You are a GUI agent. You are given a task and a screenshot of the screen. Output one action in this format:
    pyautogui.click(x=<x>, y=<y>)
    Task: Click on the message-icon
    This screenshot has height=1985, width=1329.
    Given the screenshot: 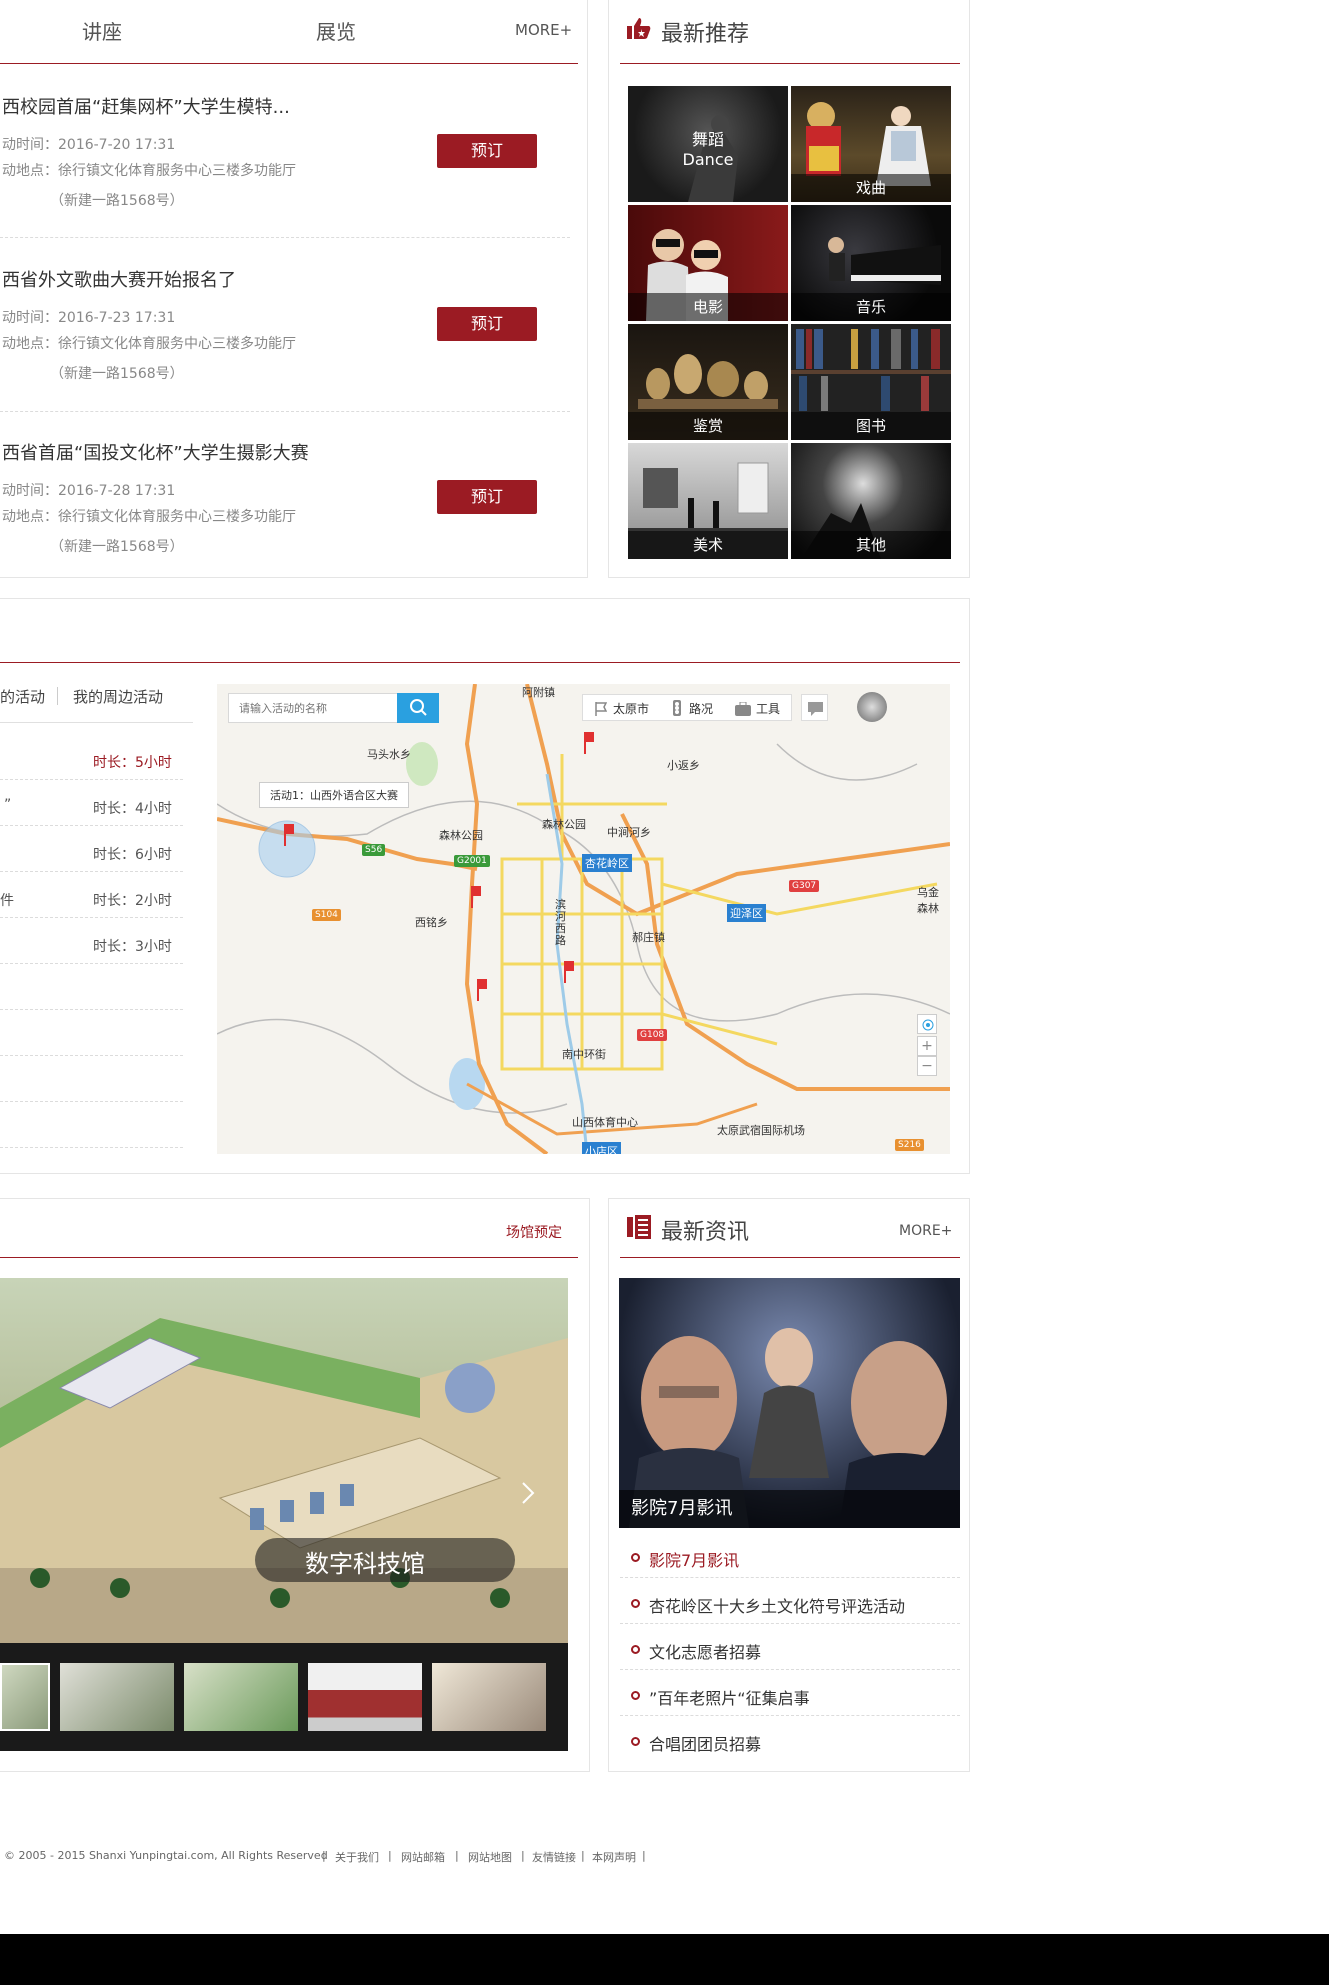 What is the action you would take?
    pyautogui.click(x=814, y=707)
    